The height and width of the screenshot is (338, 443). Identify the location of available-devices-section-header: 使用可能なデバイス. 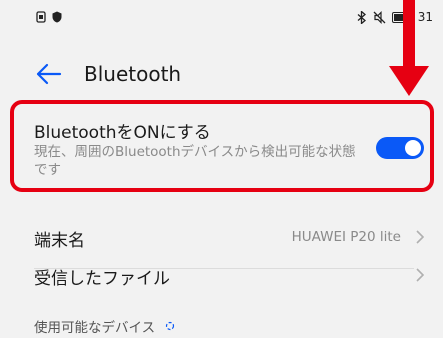
(104, 326).